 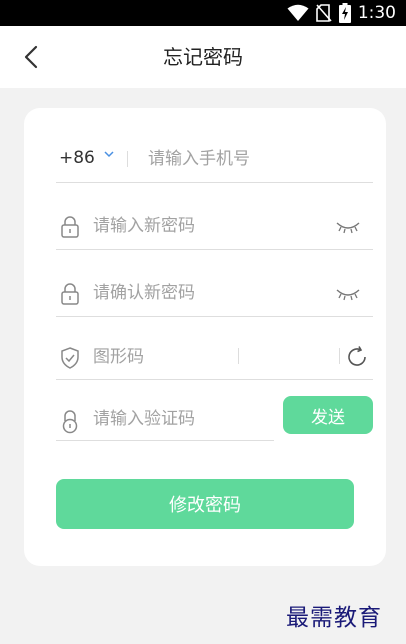 I want to click on captcha-row, so click(x=214, y=357).